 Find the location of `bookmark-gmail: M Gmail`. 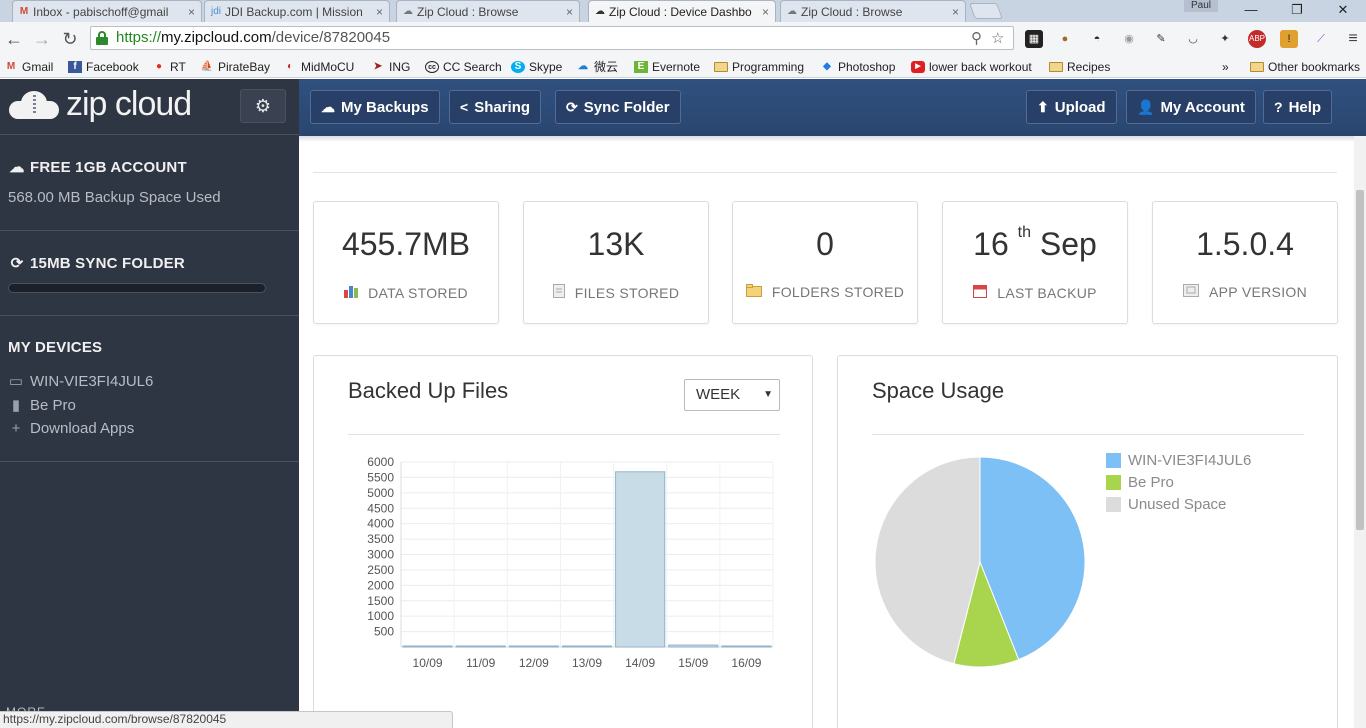

bookmark-gmail: M Gmail is located at coordinates (29, 67).